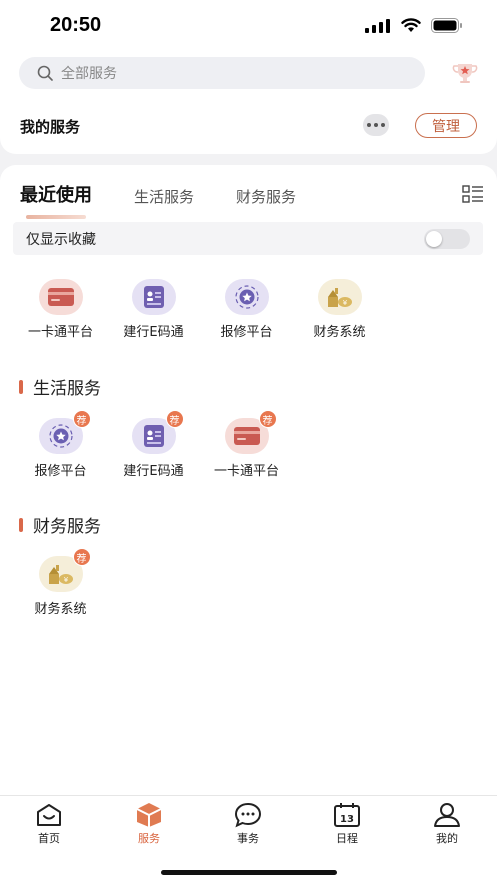 This screenshot has width=497, height=883. I want to click on tab-recent: 最近使用, so click(56, 200).